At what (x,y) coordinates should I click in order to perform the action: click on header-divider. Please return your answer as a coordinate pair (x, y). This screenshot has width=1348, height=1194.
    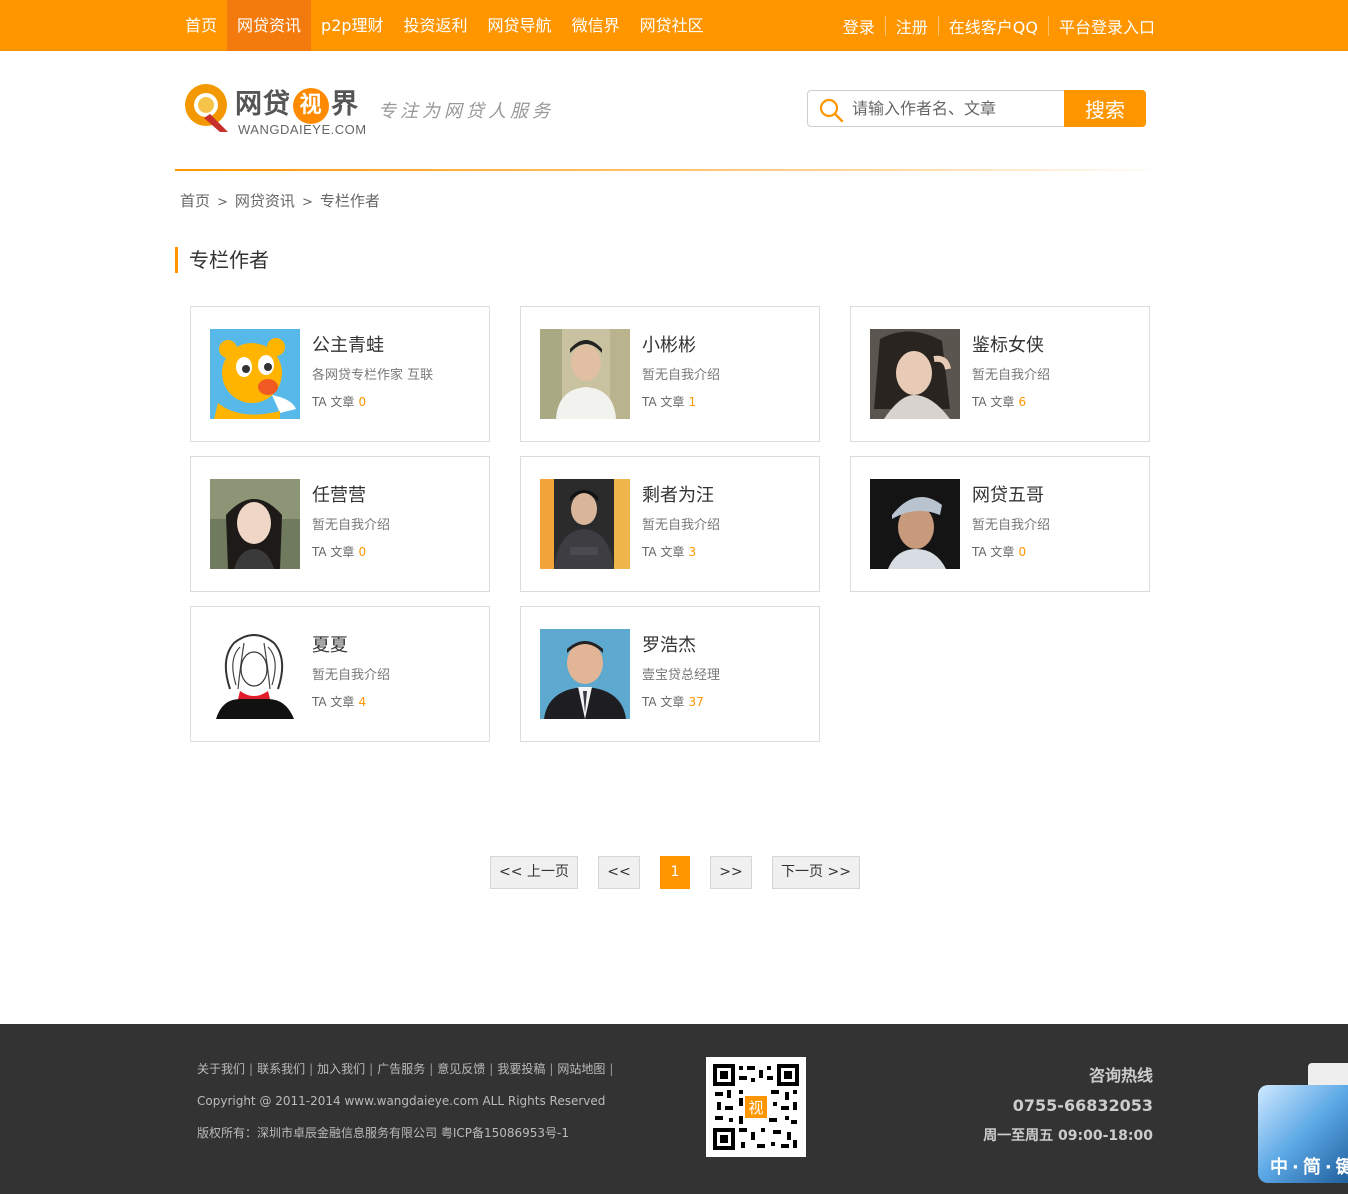
    Looking at the image, I should click on (670, 170).